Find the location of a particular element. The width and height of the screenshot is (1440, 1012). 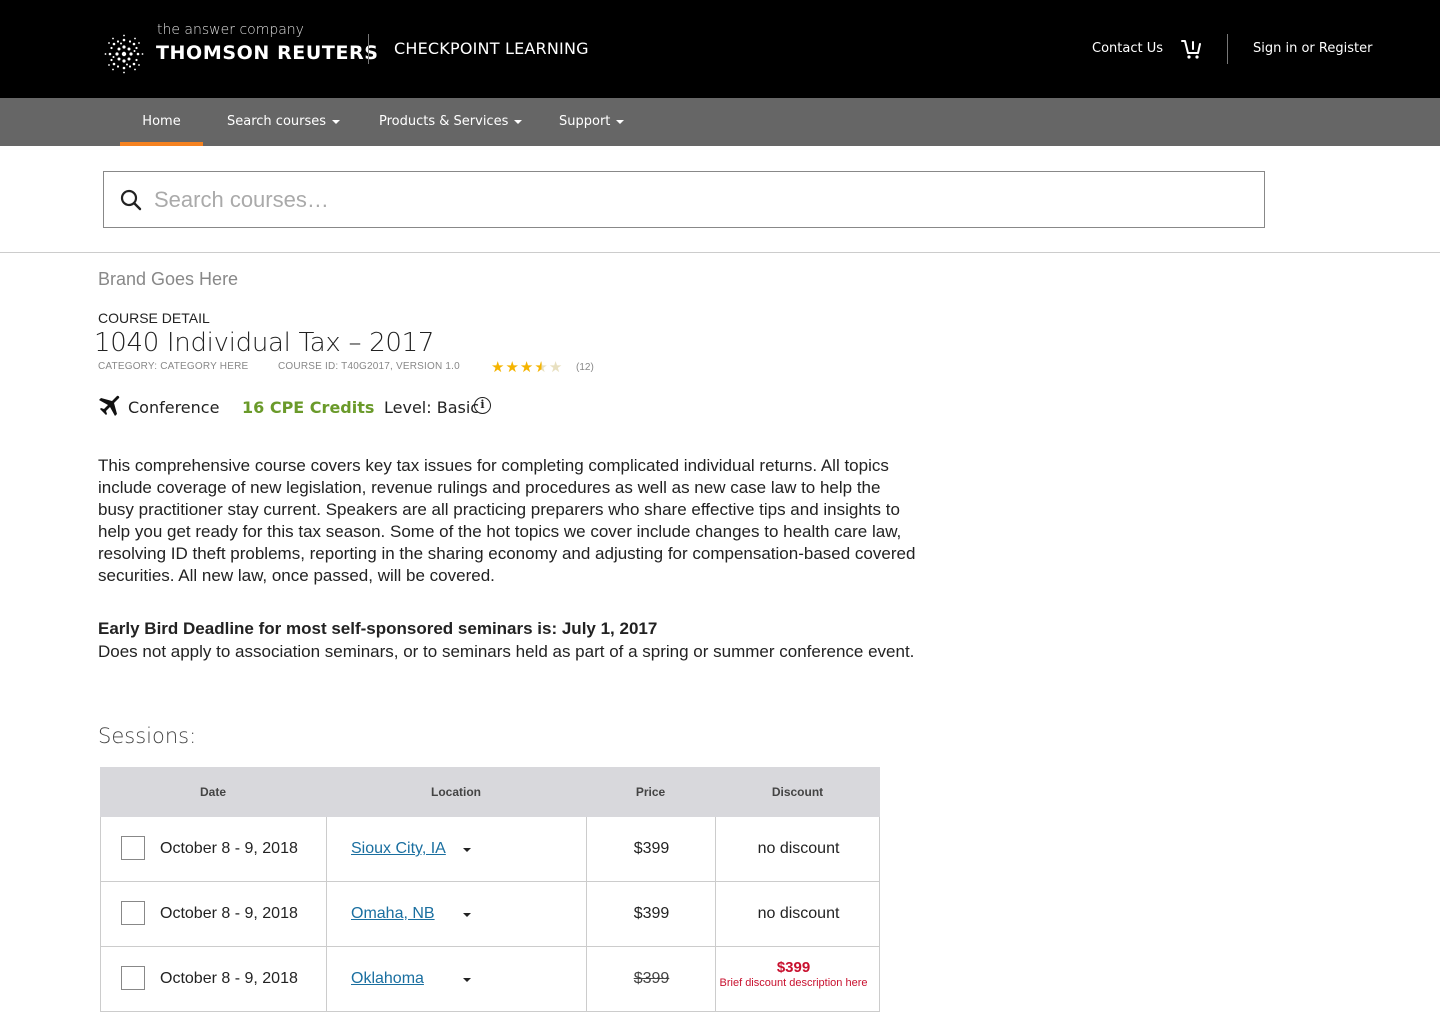

nav-item-label: Search courses is located at coordinates (277, 121).